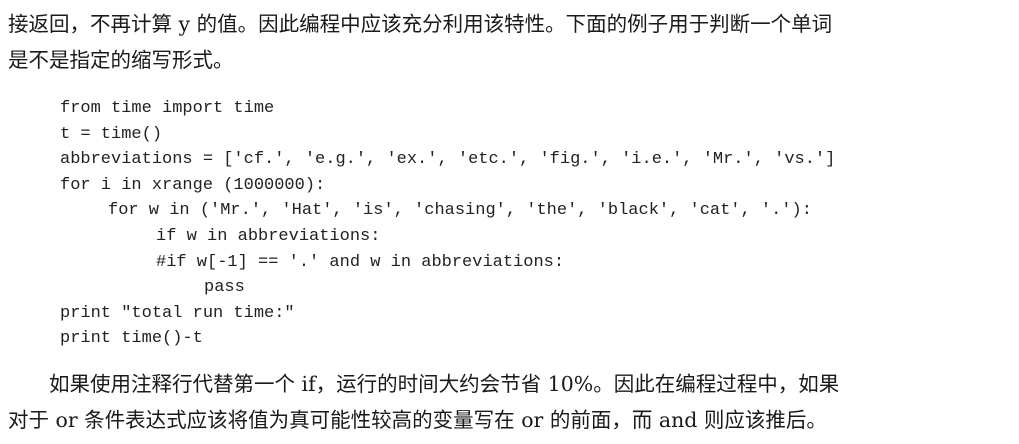 This screenshot has width=1019, height=444. What do you see at coordinates (111, 134) in the screenshot?
I see `code-line: t = time()` at bounding box center [111, 134].